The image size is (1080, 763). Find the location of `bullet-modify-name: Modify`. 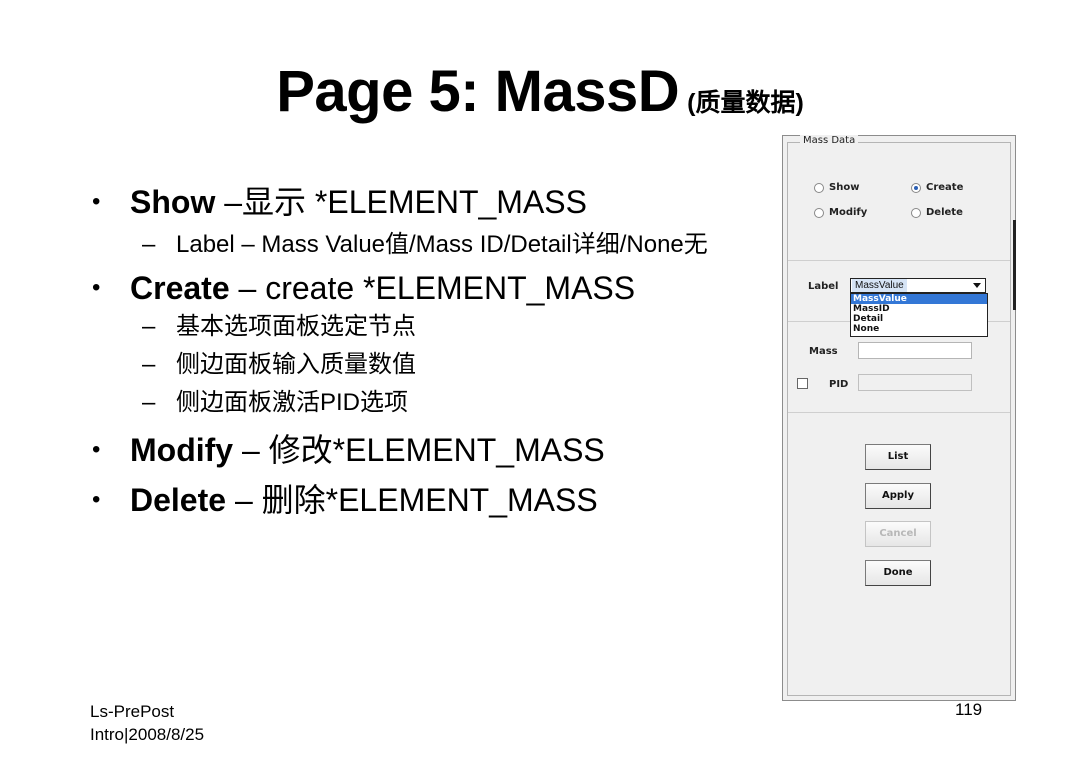

bullet-modify-name: Modify is located at coordinates (182, 450).